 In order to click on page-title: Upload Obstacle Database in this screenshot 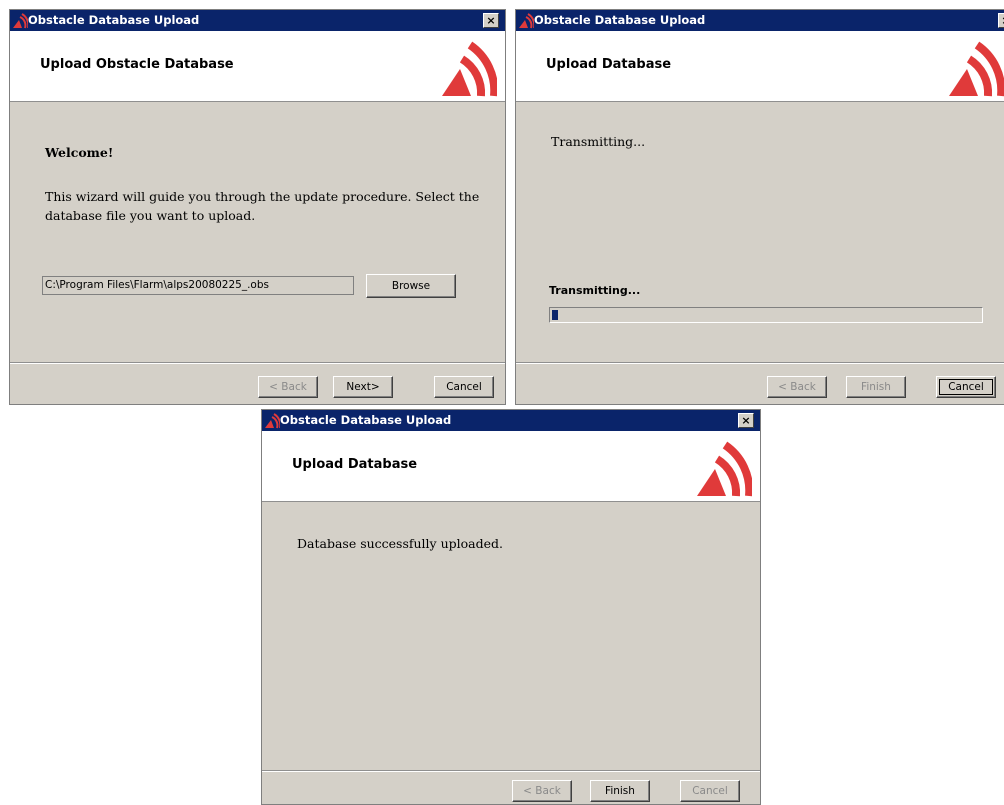, I will do `click(137, 64)`.